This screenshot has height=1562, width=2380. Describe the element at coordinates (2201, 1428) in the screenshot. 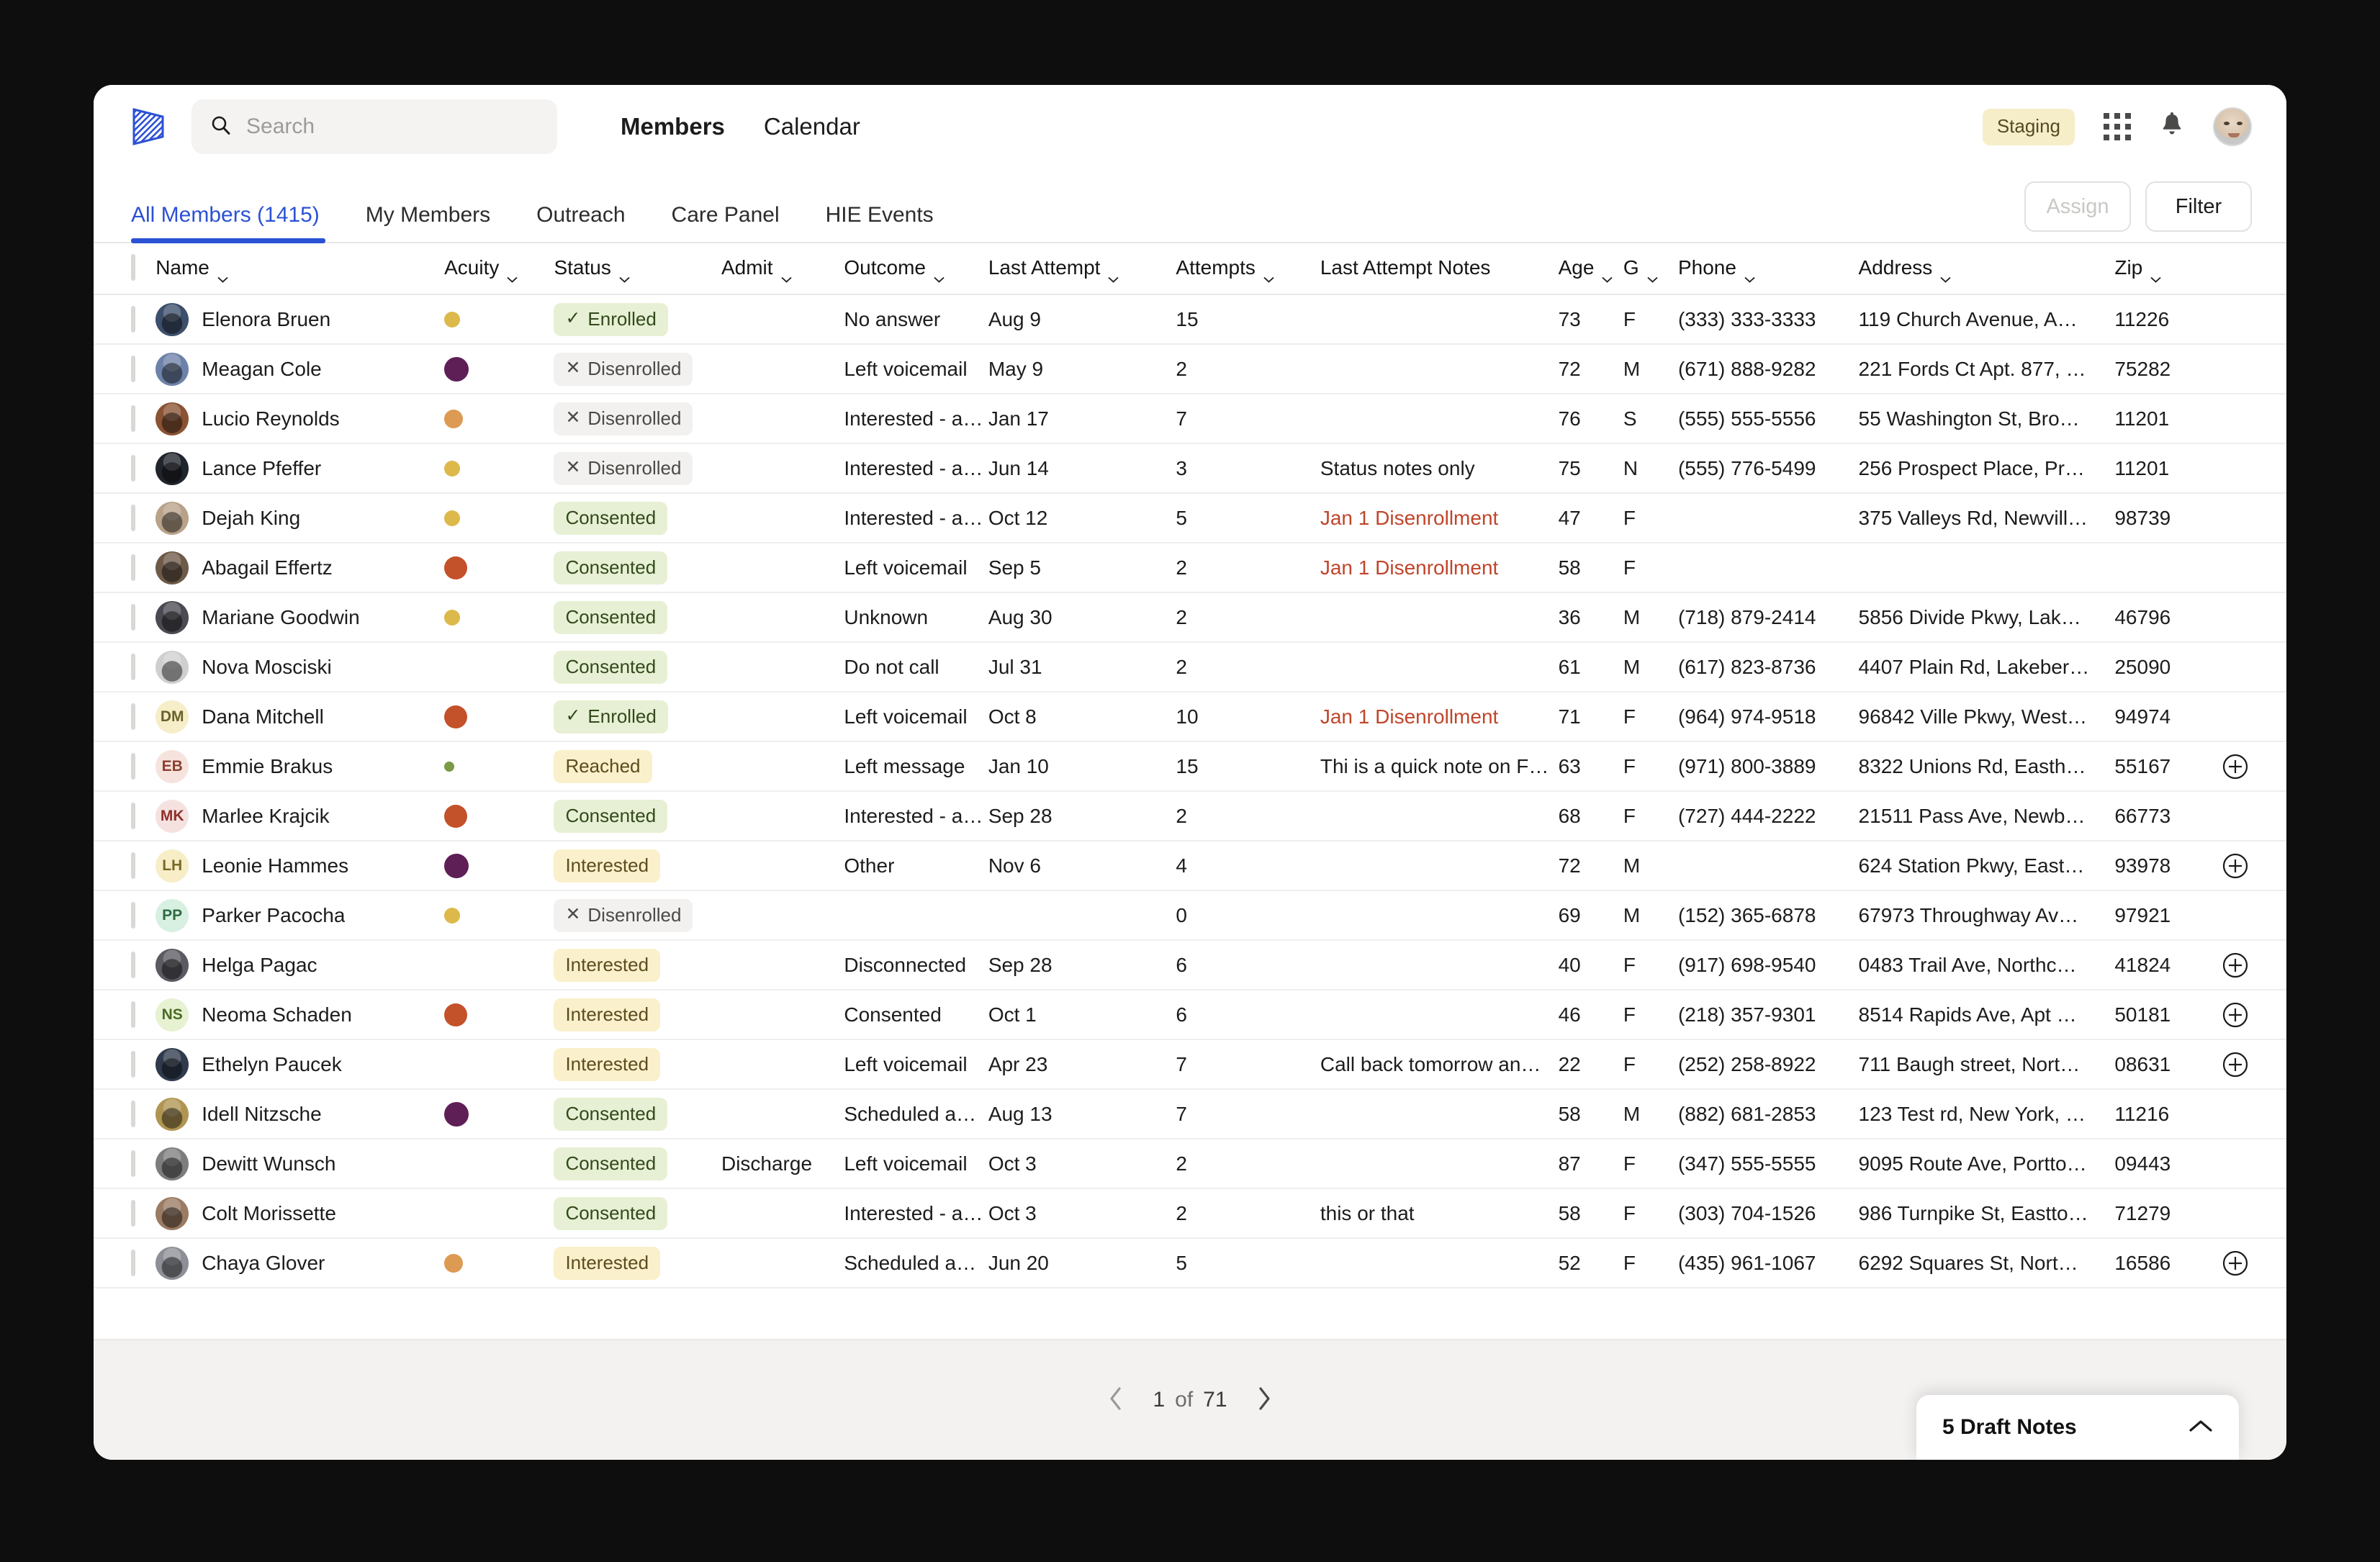

I see `chevron-up-icon` at that location.